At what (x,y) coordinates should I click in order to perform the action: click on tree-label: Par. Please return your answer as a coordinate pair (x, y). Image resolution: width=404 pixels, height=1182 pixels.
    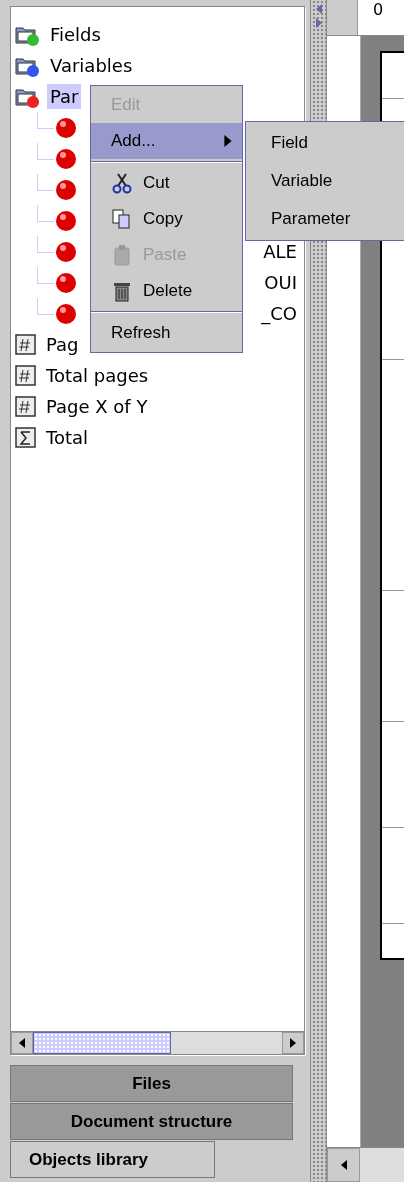
    Looking at the image, I should click on (64, 96).